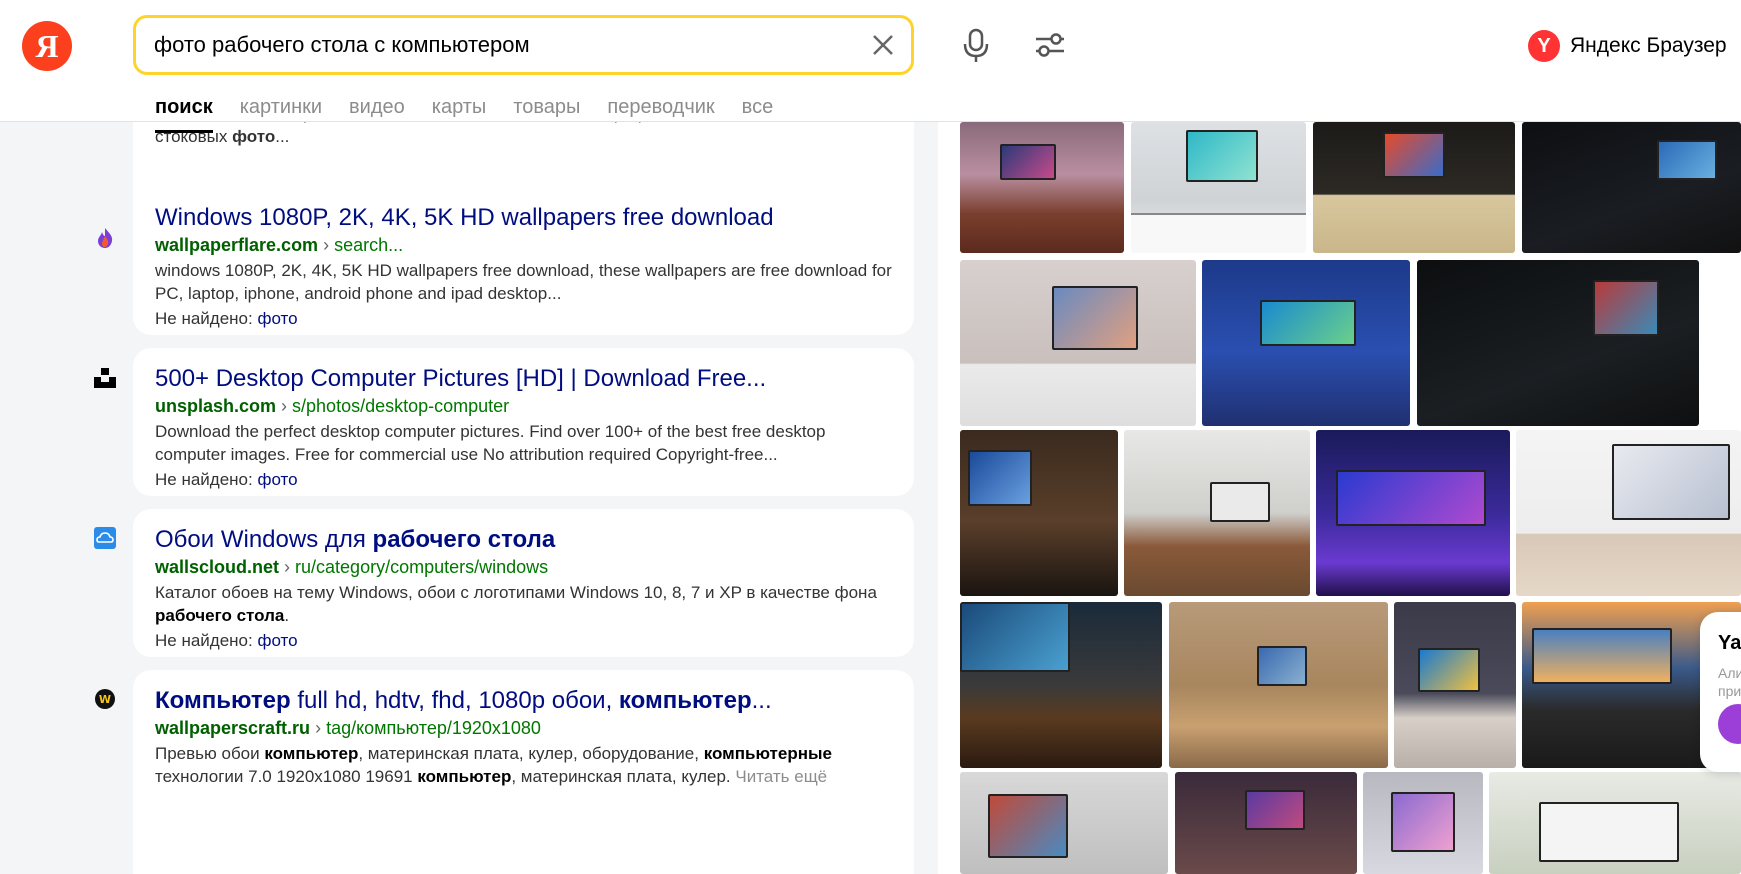 Image resolution: width=1741 pixels, height=874 pixels. Describe the element at coordinates (47, 46) in the screenshot. I see `yandex-logo: Я` at that location.